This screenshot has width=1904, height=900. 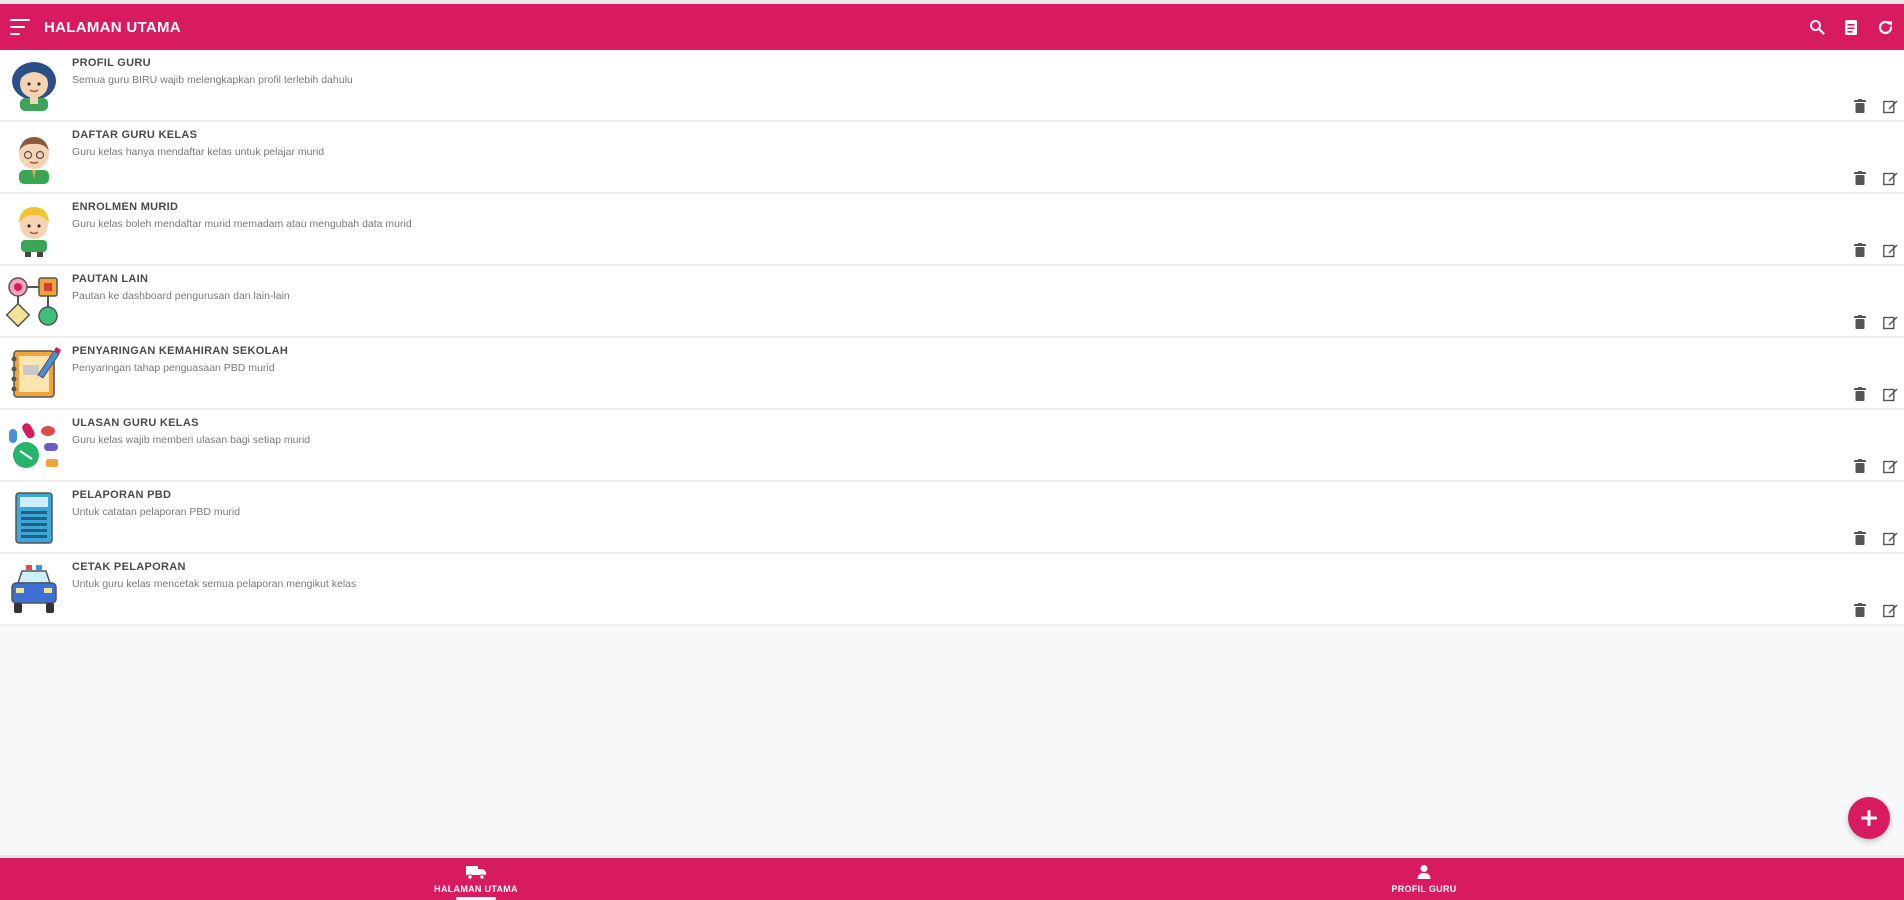 What do you see at coordinates (122, 495) in the screenshot?
I see `item-title: PELAPORAN PBD` at bounding box center [122, 495].